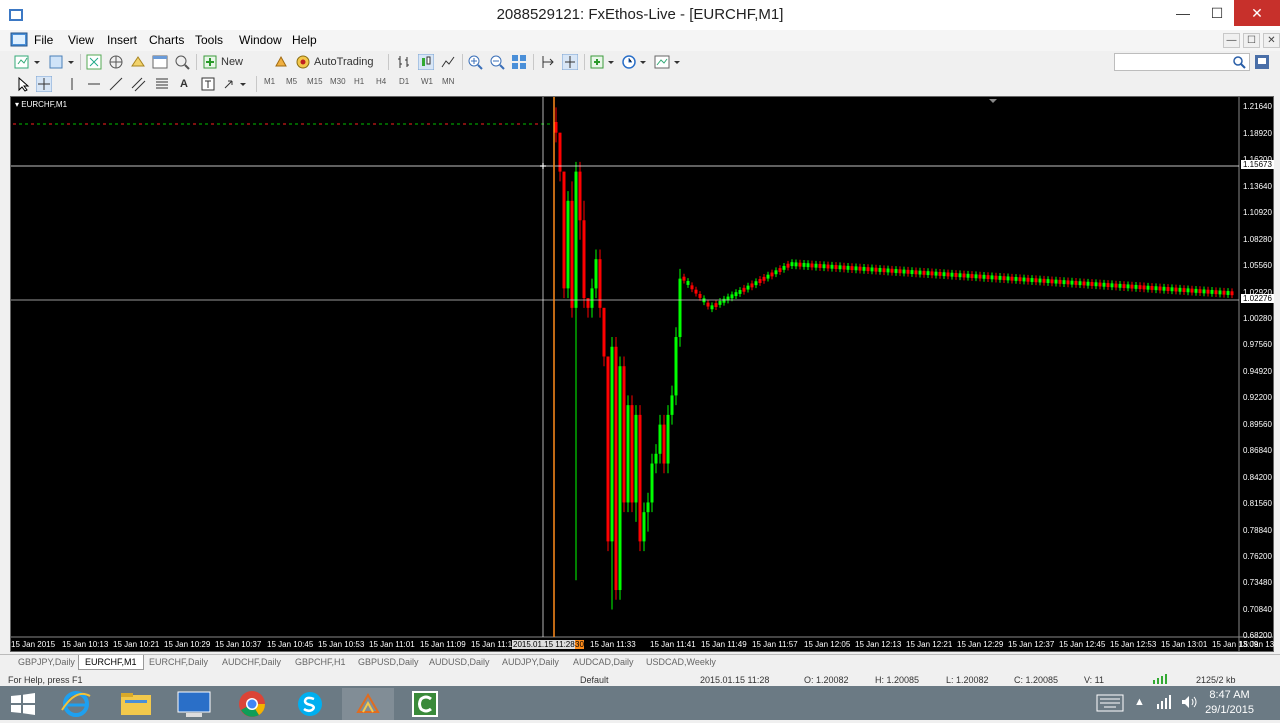 The image size is (1280, 723). What do you see at coordinates (635, 62) in the screenshot?
I see `periodicity-icon` at bounding box center [635, 62].